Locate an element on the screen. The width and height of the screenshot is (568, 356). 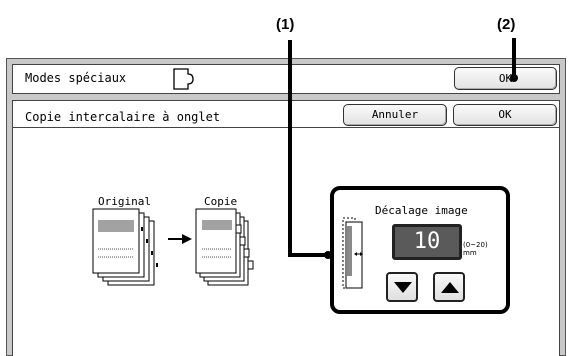
copy-stack-icon is located at coordinates (224, 247).